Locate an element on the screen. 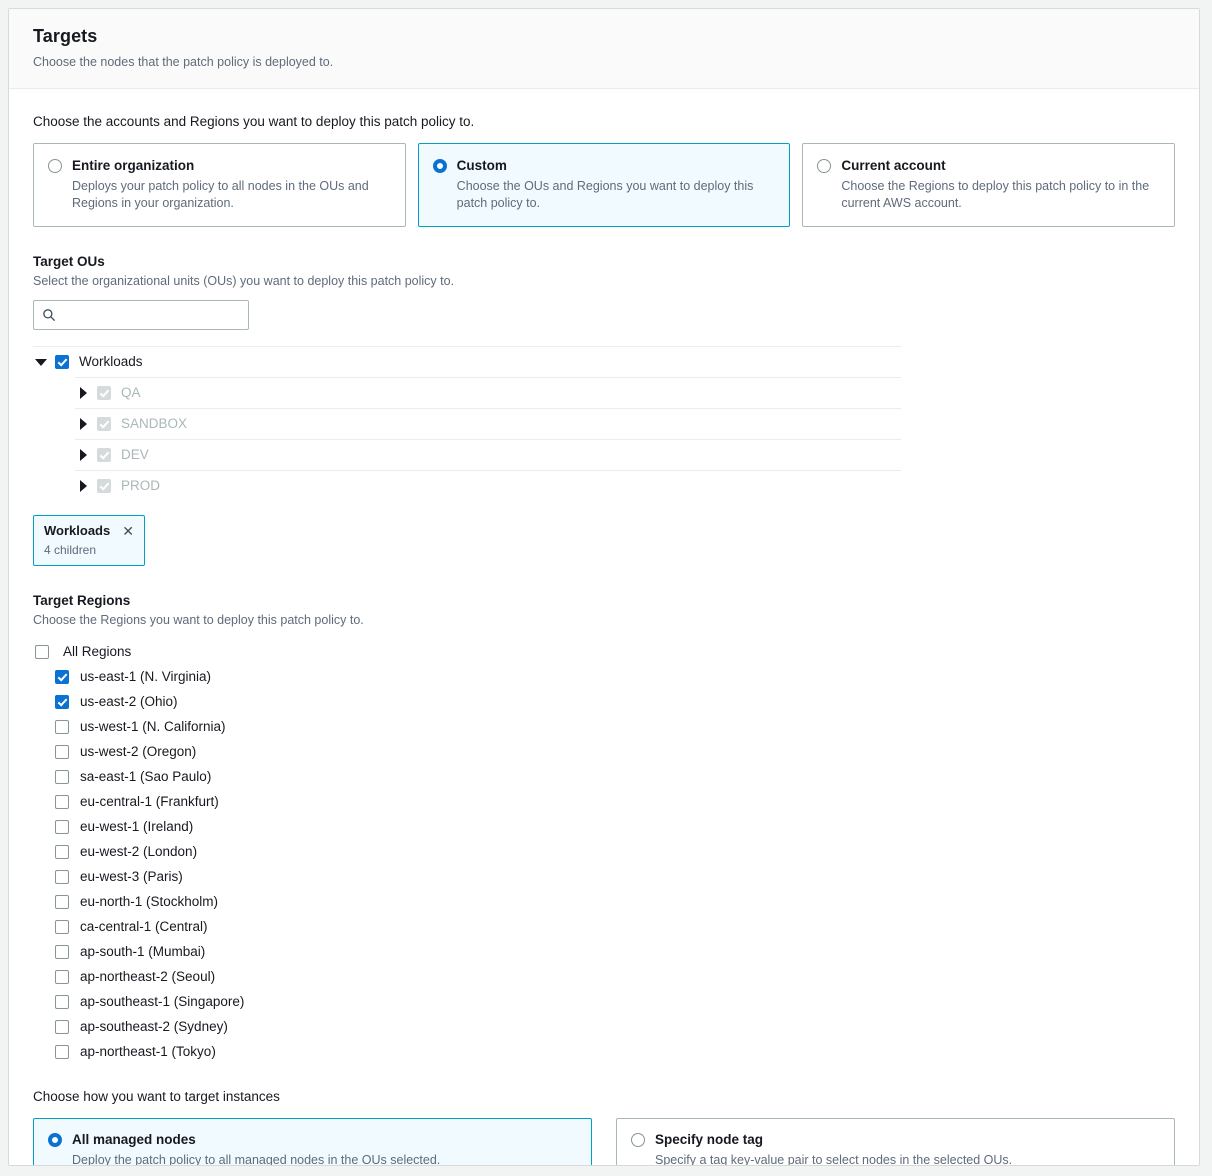 This screenshot has height=1176, width=1212. ou-checkbox-workloads is located at coordinates (62, 362).